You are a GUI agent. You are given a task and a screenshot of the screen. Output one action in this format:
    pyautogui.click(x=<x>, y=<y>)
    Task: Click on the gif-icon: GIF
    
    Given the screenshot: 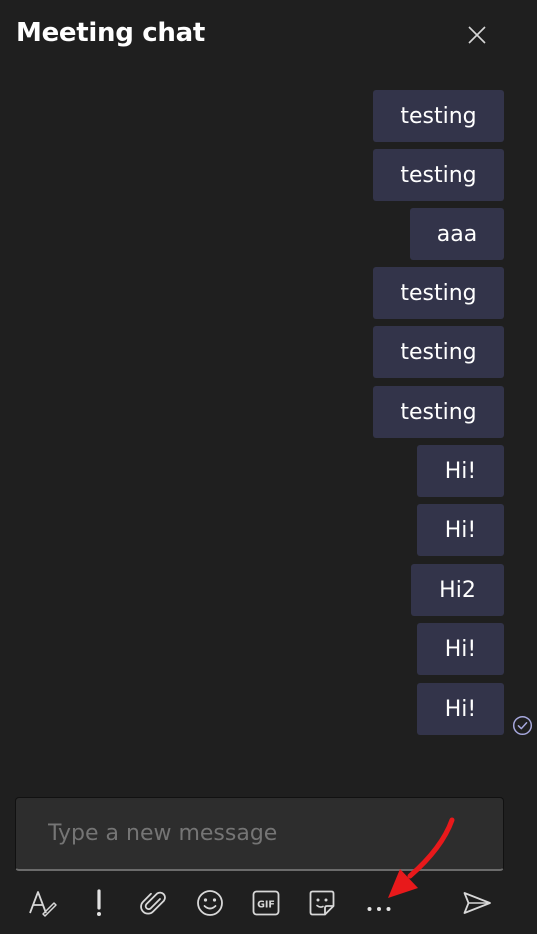 What is the action you would take?
    pyautogui.click(x=266, y=903)
    